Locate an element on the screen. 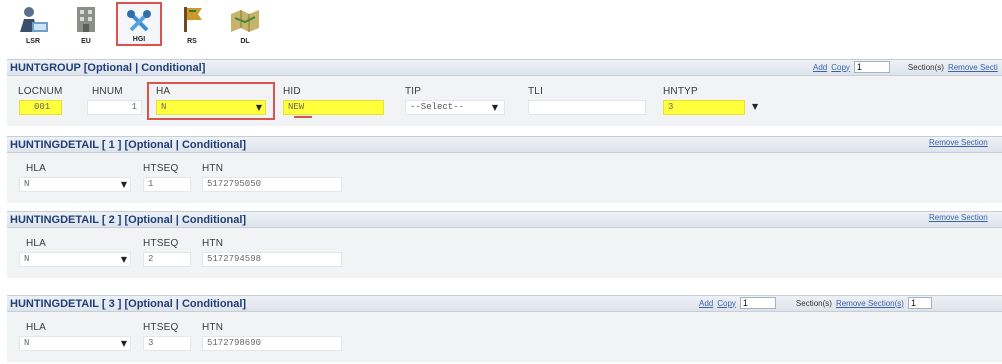  huntgroup-remove-link: Remove Secti is located at coordinates (973, 67).